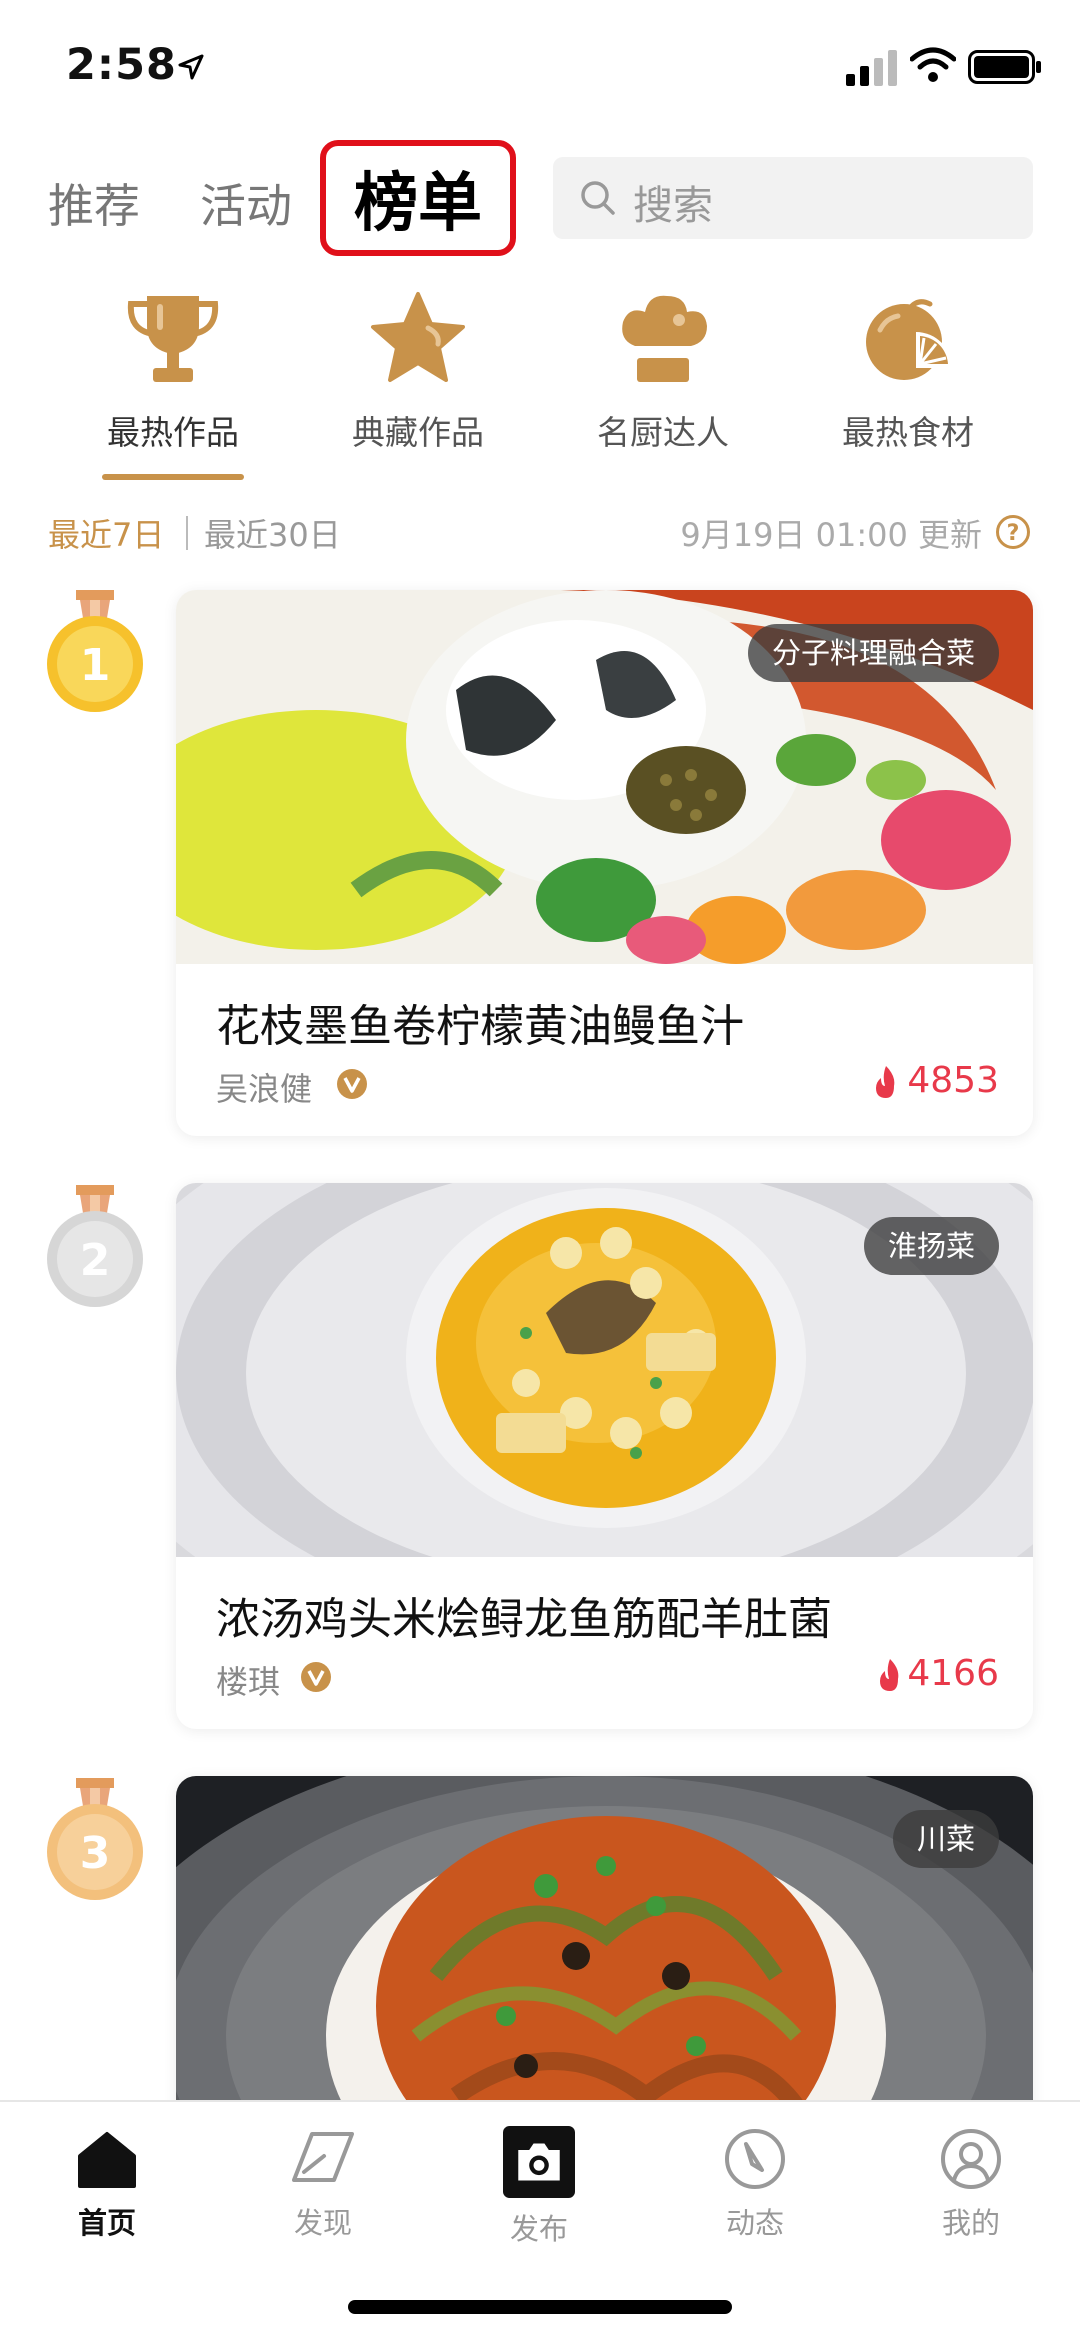 This screenshot has height=2339, width=1080. I want to click on tab-ranking: 榜单, so click(418, 198).